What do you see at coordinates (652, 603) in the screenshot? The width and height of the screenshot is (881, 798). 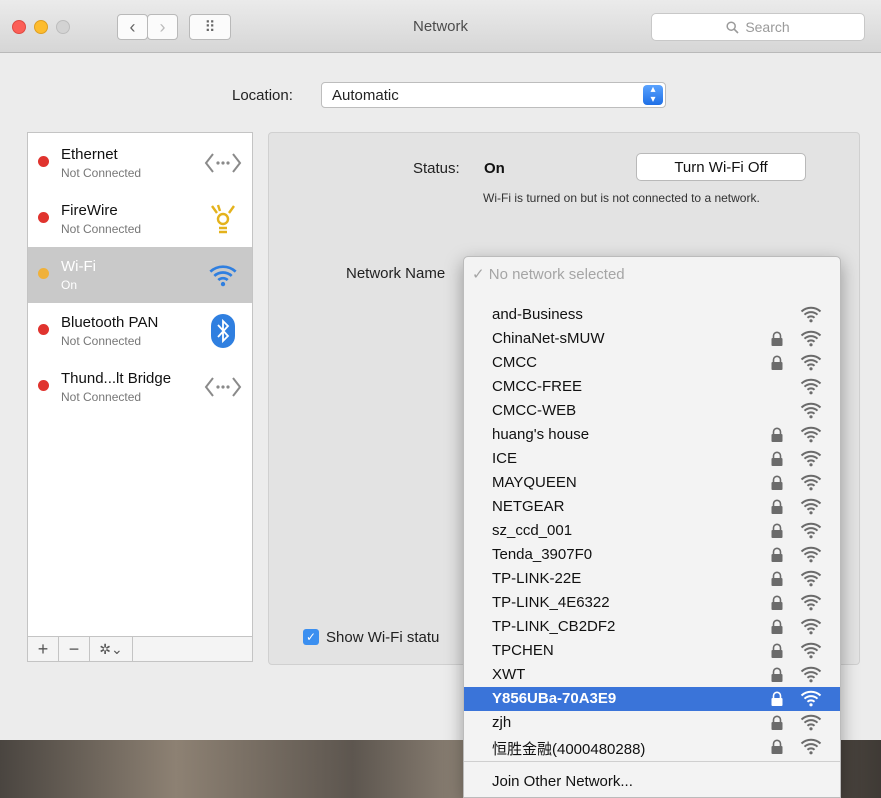 I see `network-item: TP-LINK_4E6322` at bounding box center [652, 603].